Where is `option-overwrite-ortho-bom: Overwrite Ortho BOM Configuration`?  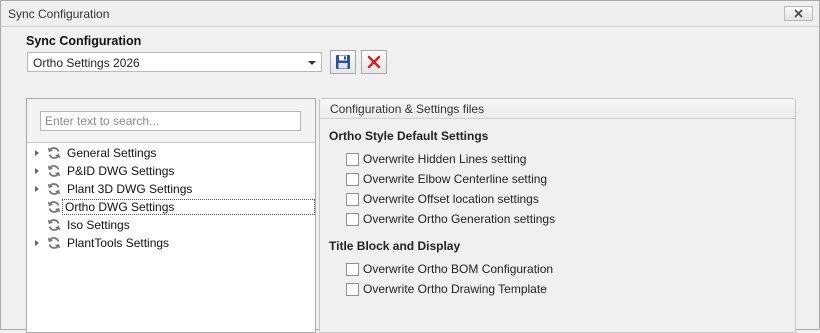 option-overwrite-ortho-bom: Overwrite Ortho BOM Configuration is located at coordinates (449, 269).